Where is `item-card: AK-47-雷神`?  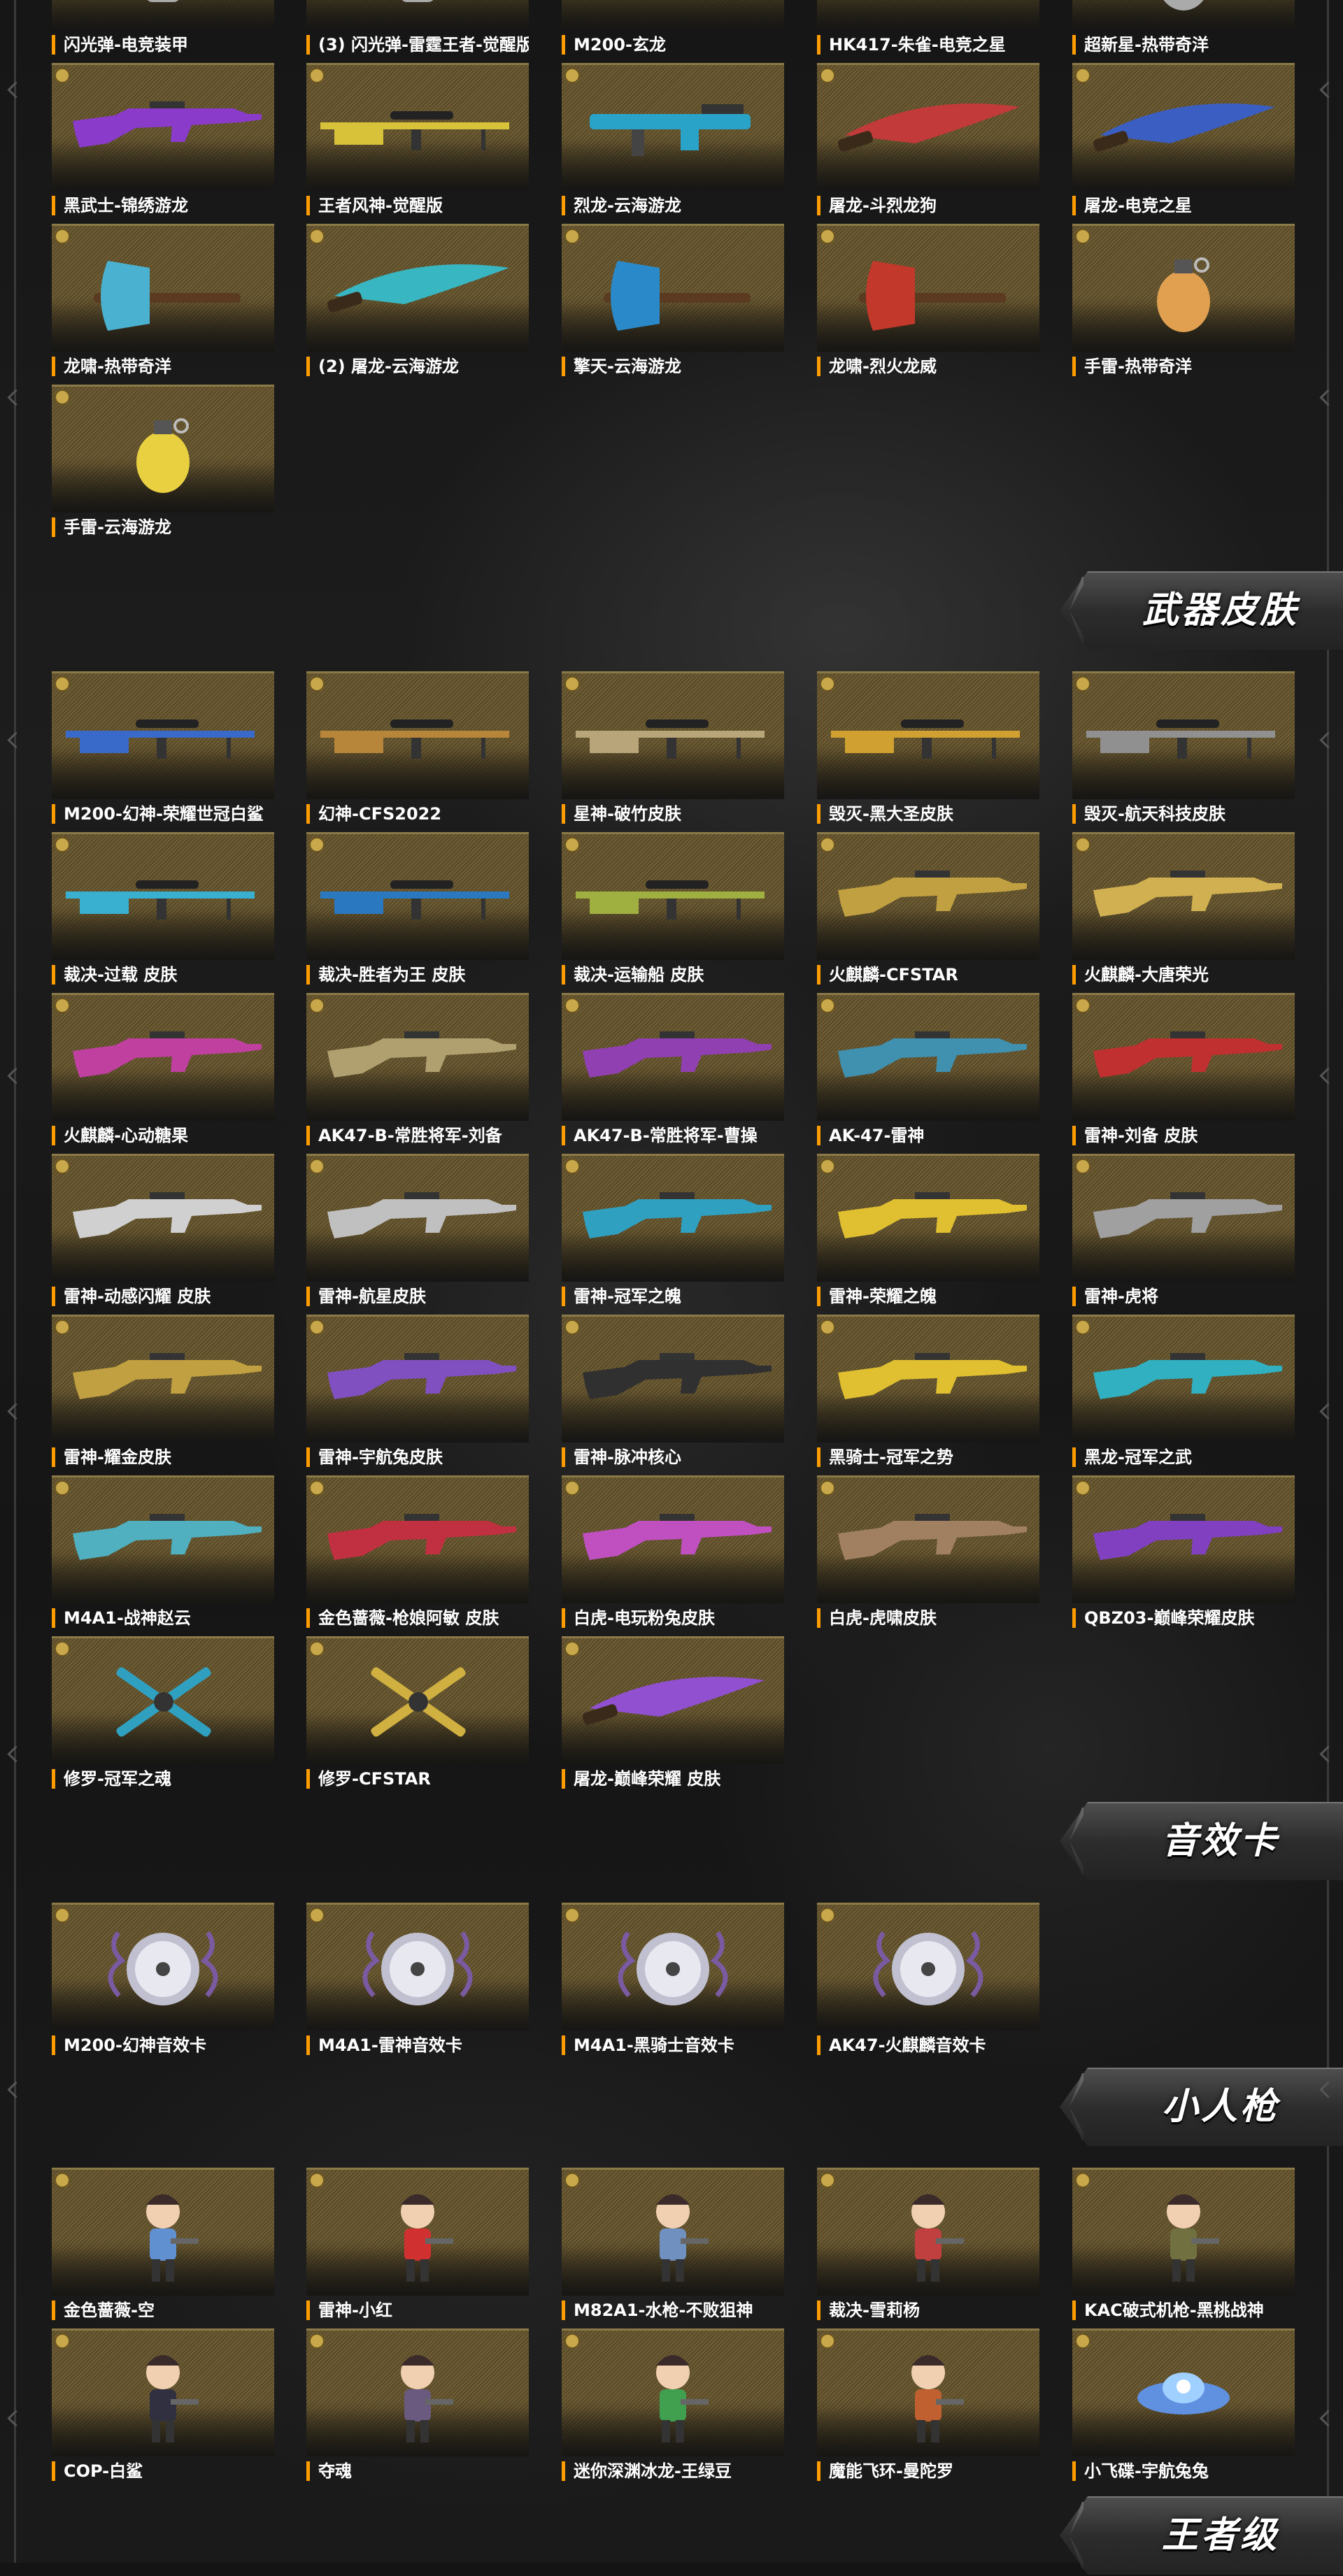
item-card: AK-47-雷神 is located at coordinates (928, 1073).